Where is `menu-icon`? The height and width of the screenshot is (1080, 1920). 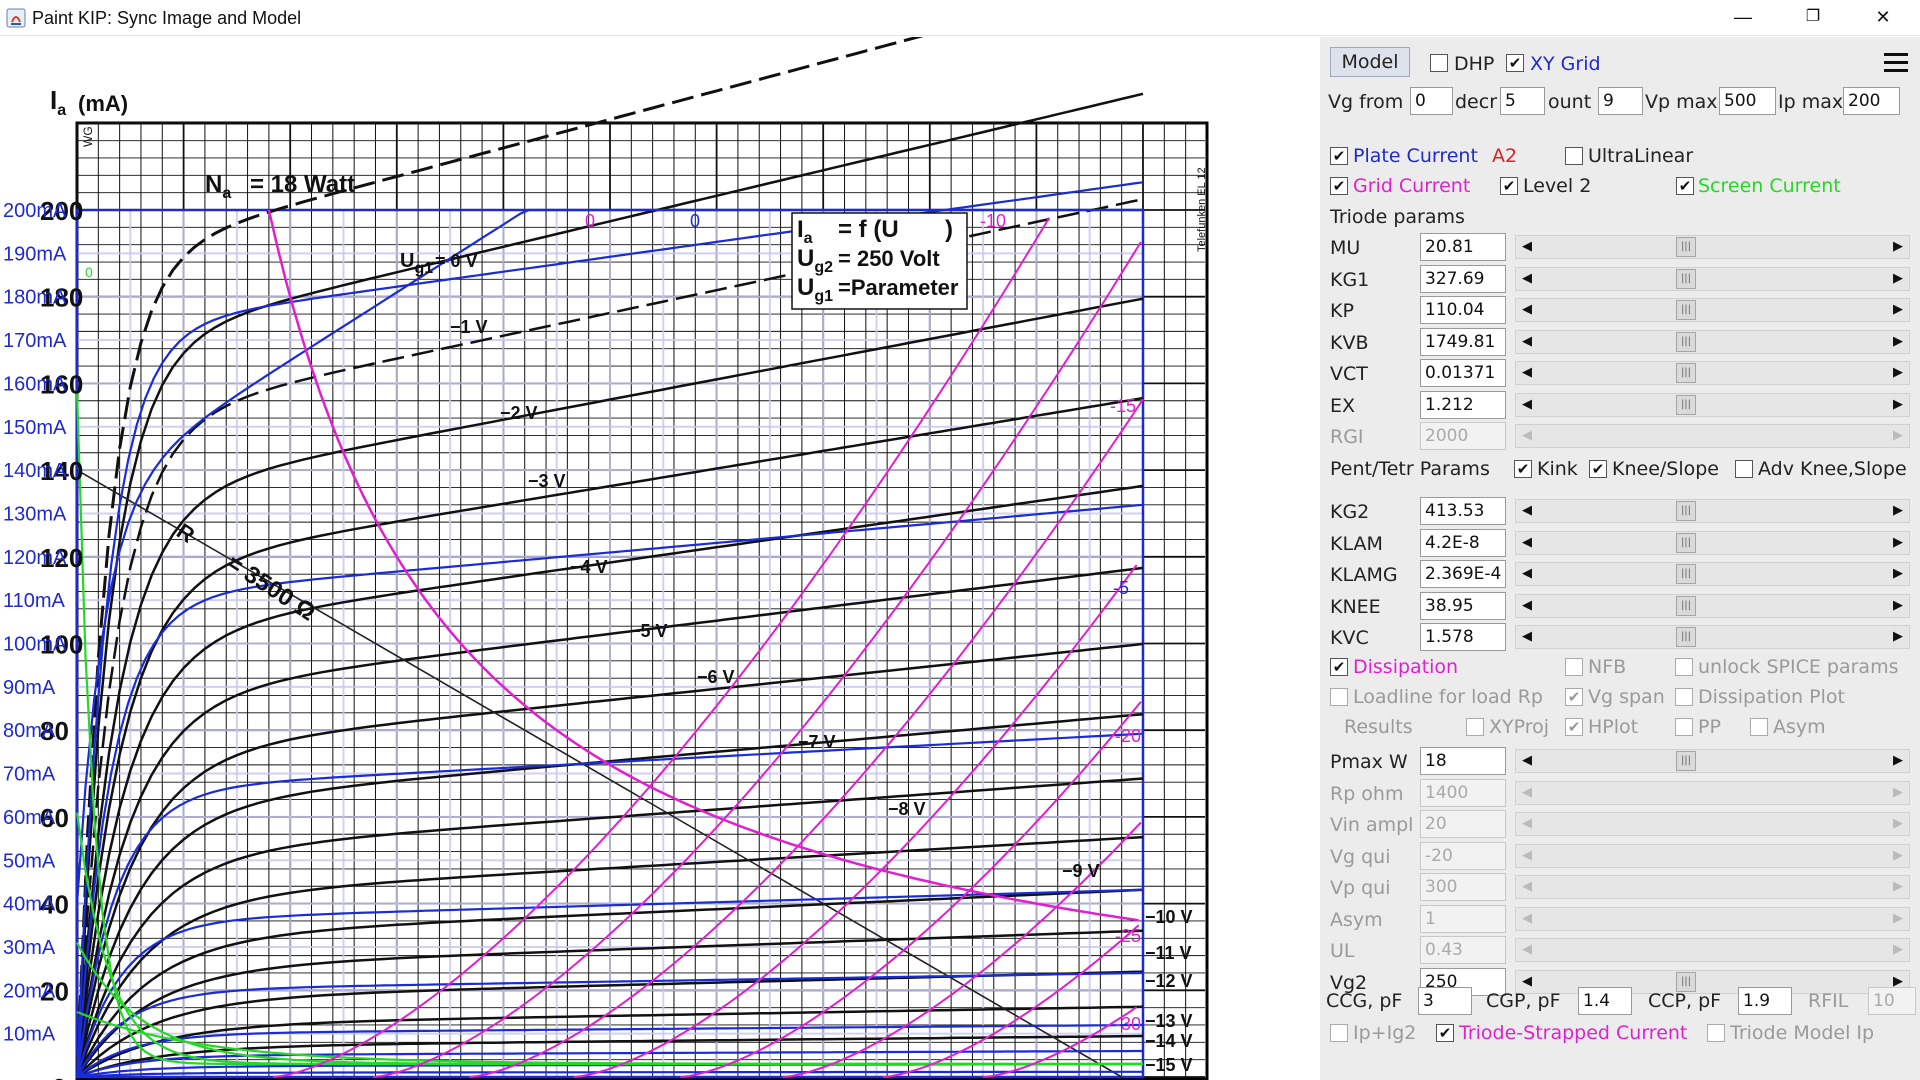
menu-icon is located at coordinates (1895, 64).